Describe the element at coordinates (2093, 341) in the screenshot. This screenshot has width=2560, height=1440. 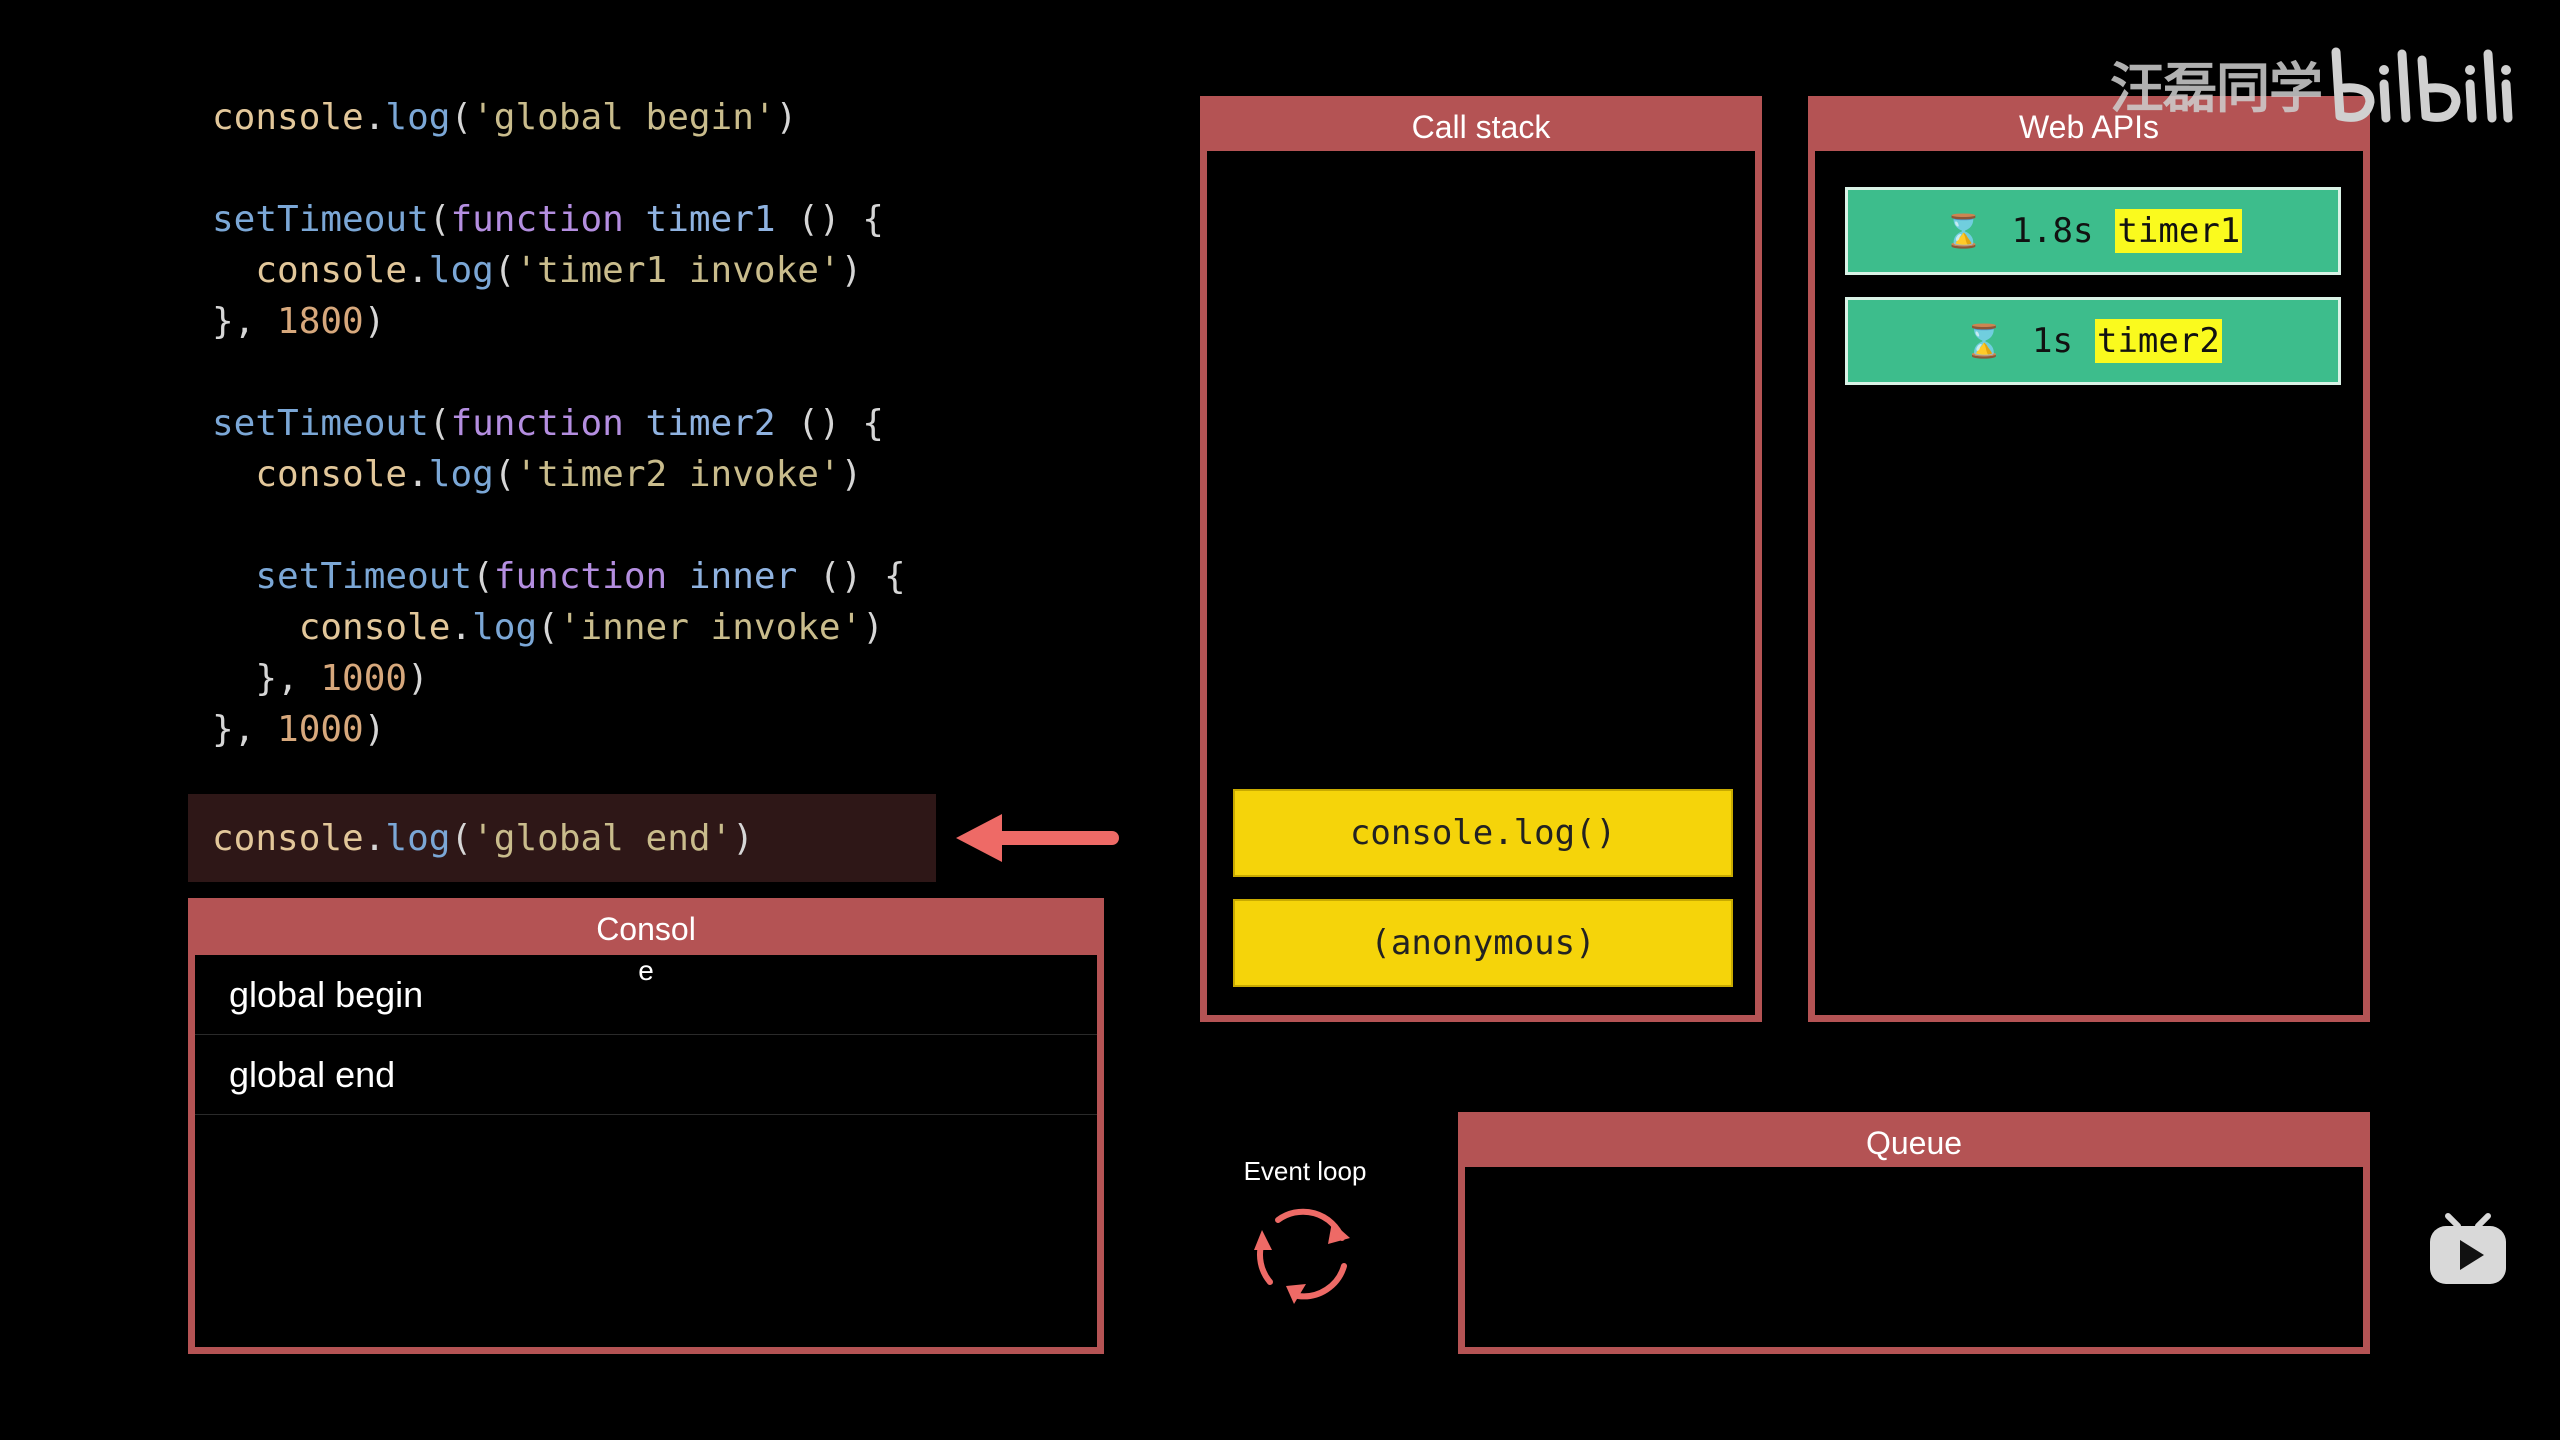
I see `timer-item: ⌛ 1s timer2` at that location.